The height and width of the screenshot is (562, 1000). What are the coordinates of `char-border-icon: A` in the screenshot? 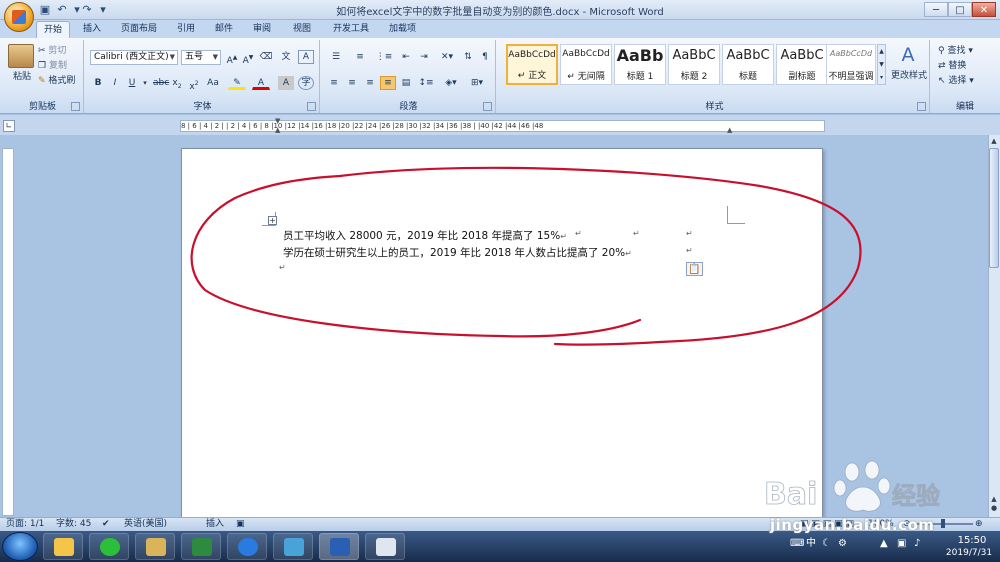 It's located at (306, 57).